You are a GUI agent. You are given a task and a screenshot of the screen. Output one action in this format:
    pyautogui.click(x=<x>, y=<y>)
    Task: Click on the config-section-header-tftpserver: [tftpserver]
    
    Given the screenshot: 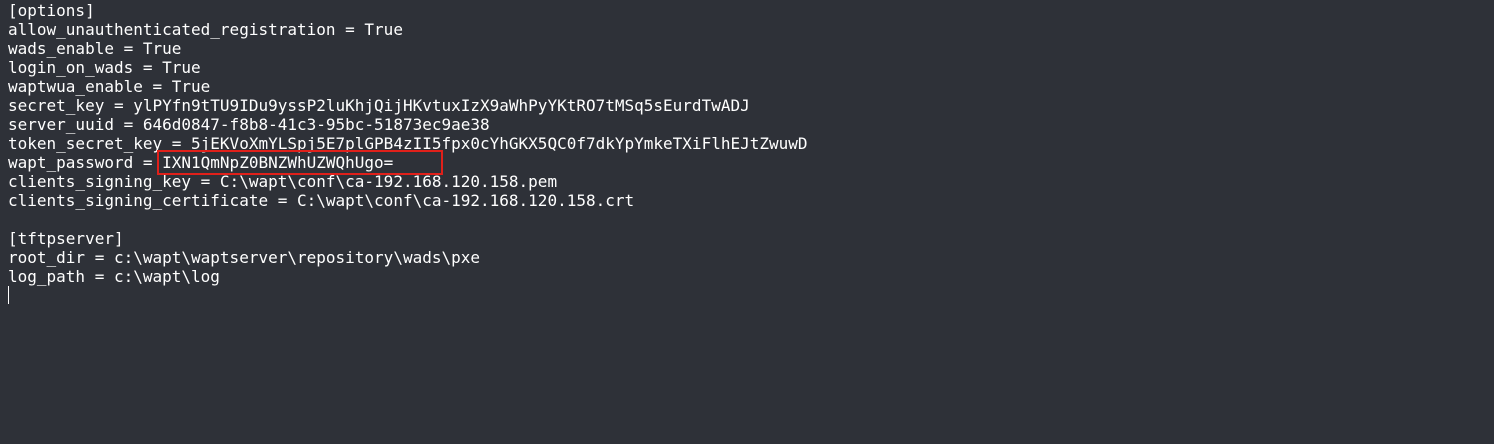 What is the action you would take?
    pyautogui.click(x=66, y=238)
    